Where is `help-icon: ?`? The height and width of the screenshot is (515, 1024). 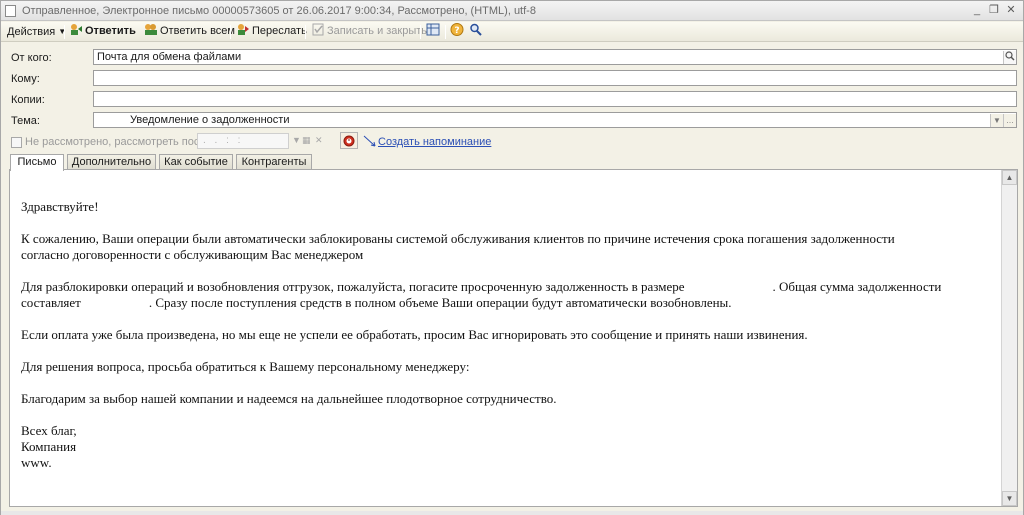
help-icon: ? is located at coordinates (457, 29).